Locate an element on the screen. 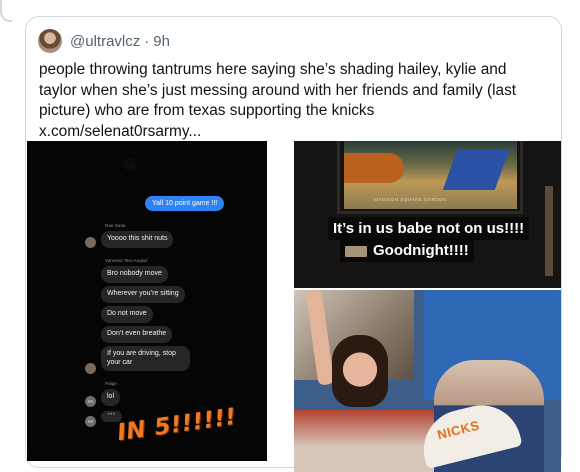 This screenshot has width=580, height=472. photo-caption-line: It’s in us babe not on us!!!! is located at coordinates (429, 228).